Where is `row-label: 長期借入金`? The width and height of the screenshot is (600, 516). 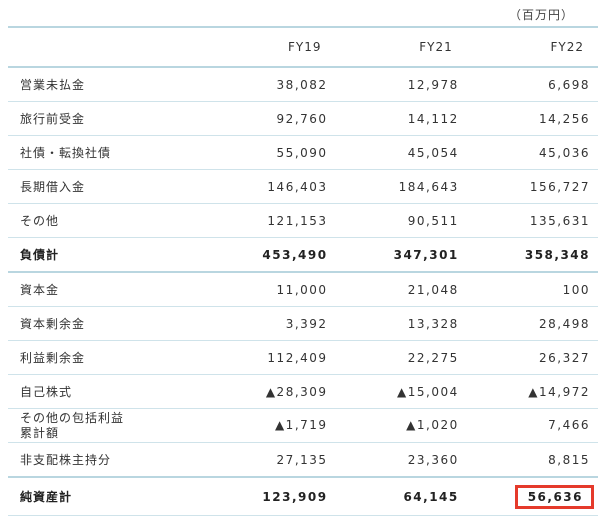 row-label: 長期借入金 is located at coordinates (106, 186).